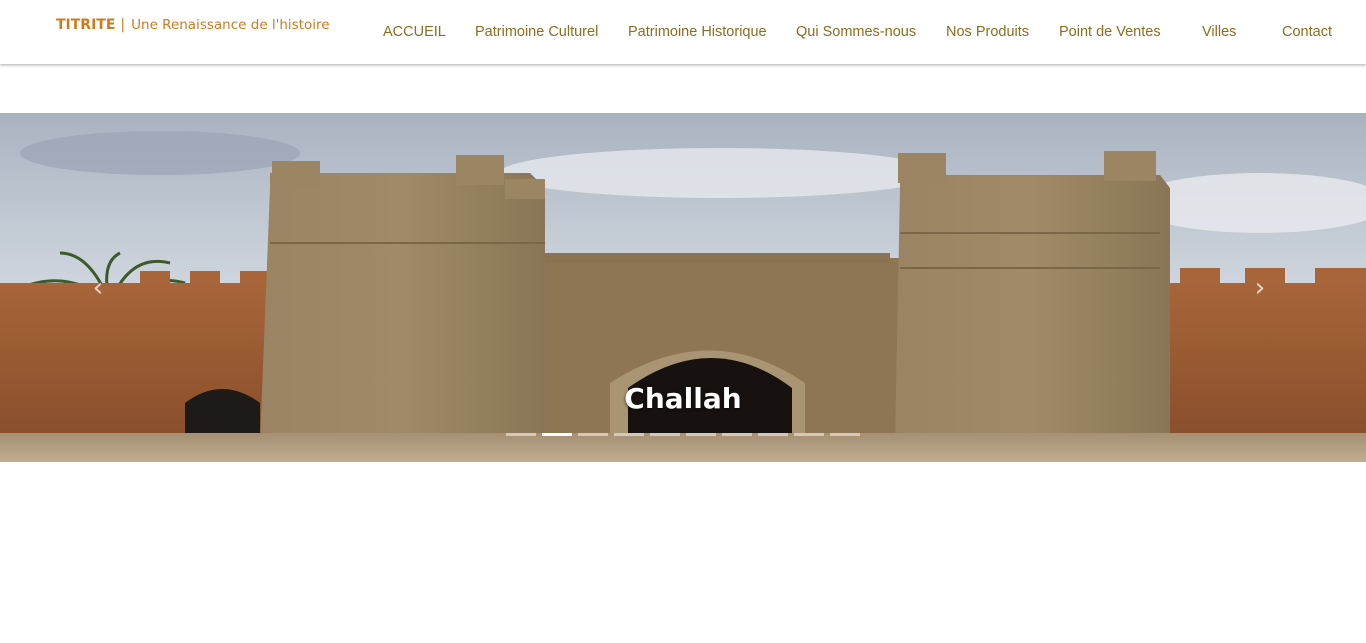  I want to click on carousel-prev-icon: ‹, so click(98, 288).